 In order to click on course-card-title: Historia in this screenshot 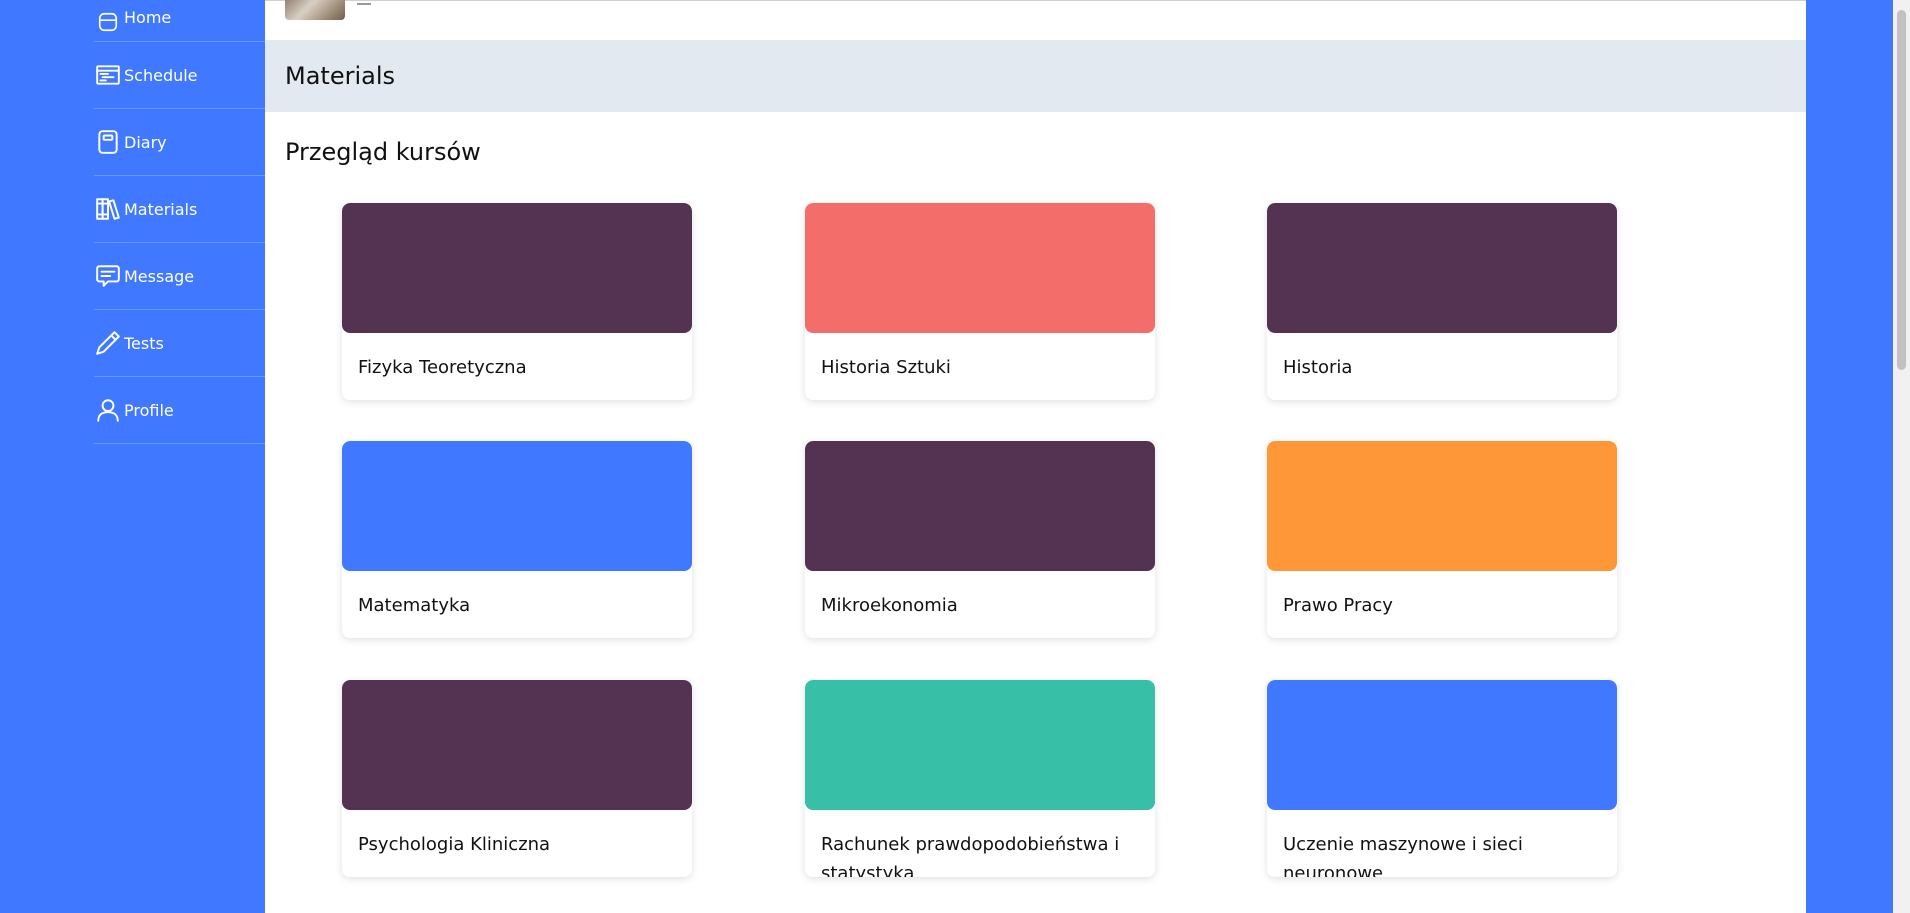, I will do `click(1318, 367)`.